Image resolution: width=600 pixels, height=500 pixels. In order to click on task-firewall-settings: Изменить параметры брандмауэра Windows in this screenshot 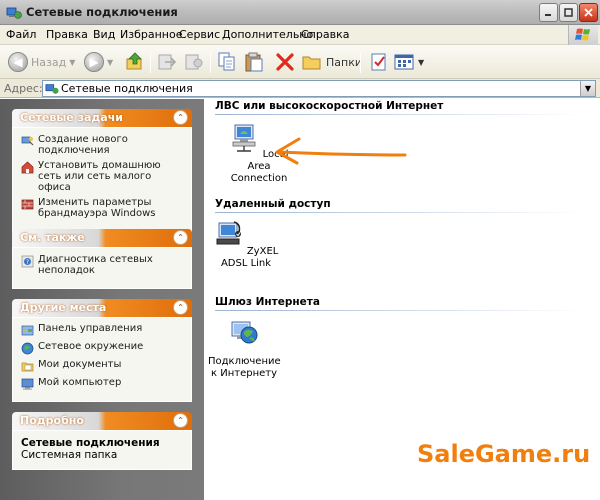, I will do `click(102, 208)`.